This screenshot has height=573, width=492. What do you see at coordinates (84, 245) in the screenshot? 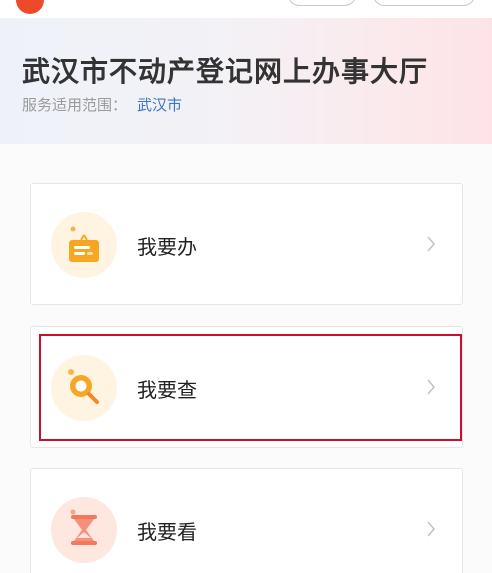
I see `clipboard-icon` at bounding box center [84, 245].